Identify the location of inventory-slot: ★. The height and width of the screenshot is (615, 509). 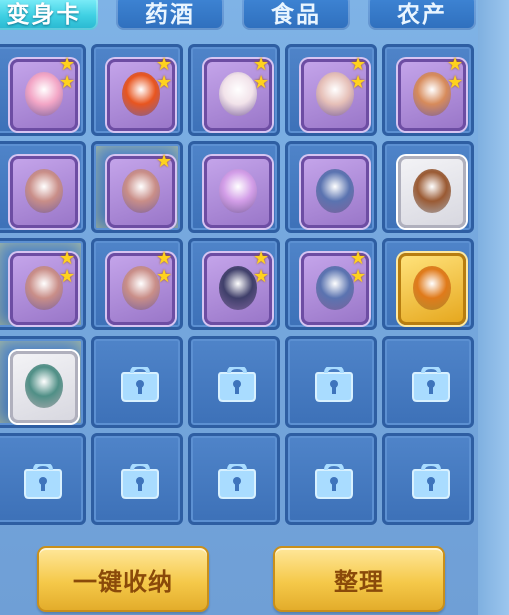
(137, 187).